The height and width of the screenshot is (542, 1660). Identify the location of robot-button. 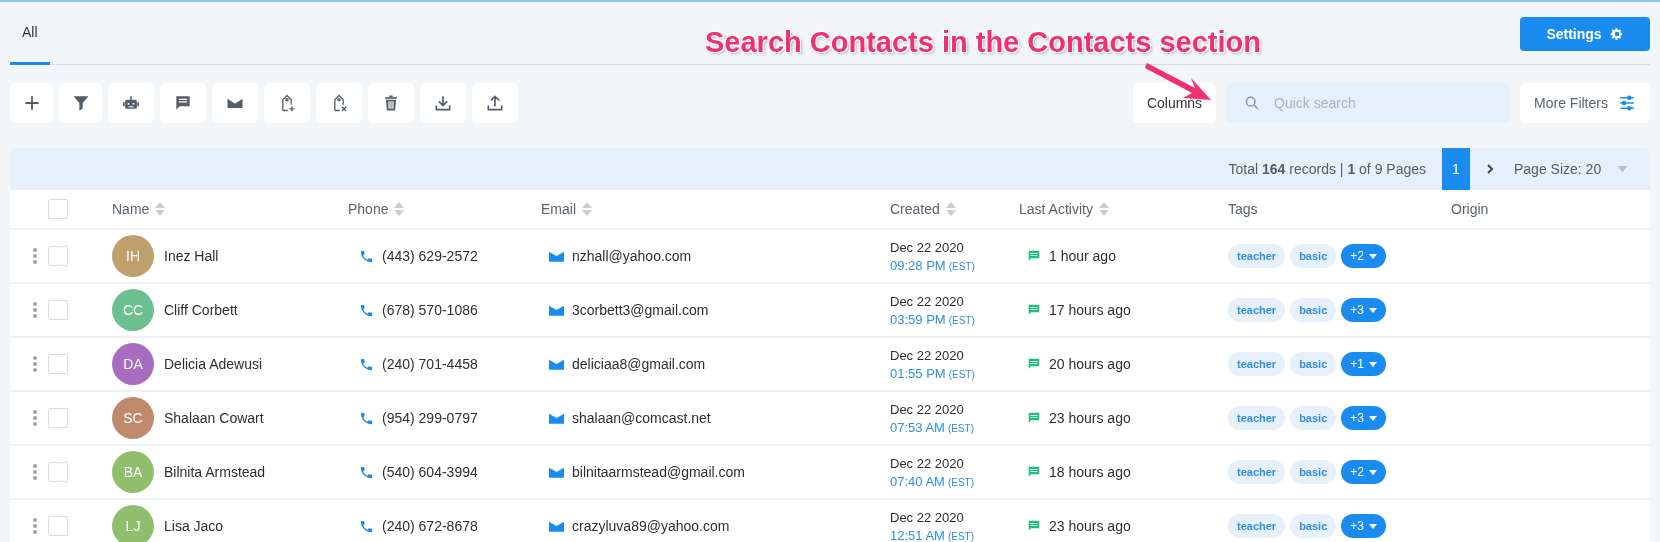
(131, 103).